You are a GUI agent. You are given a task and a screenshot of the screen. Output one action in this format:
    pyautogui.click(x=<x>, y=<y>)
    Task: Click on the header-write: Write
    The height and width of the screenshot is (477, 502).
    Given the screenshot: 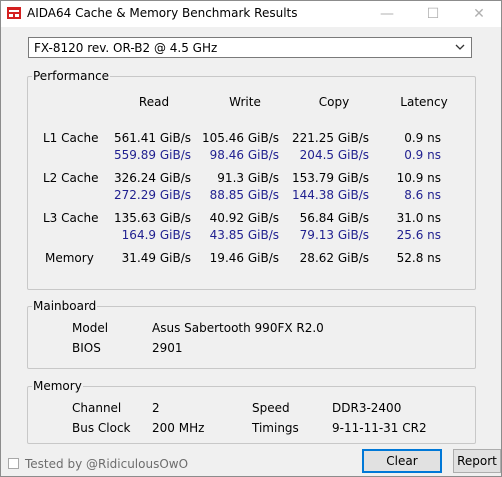 What is the action you would take?
    pyautogui.click(x=245, y=102)
    